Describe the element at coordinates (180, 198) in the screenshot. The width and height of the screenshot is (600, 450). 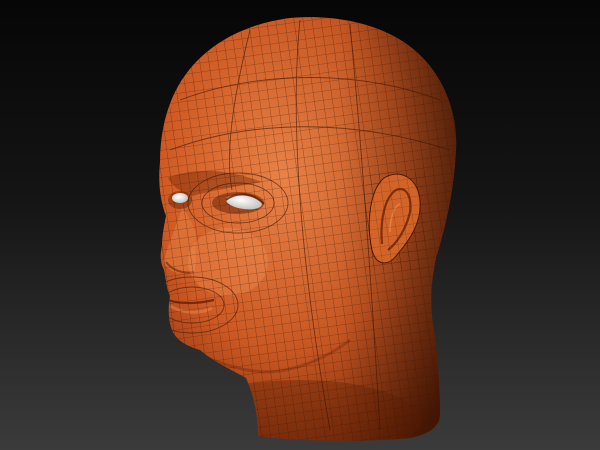
I see `eye-right` at that location.